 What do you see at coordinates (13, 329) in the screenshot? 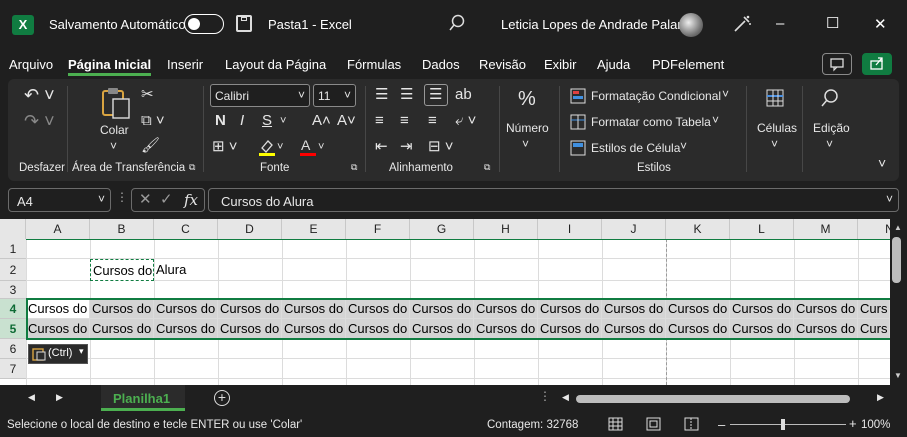
I see `row-header: 5` at bounding box center [13, 329].